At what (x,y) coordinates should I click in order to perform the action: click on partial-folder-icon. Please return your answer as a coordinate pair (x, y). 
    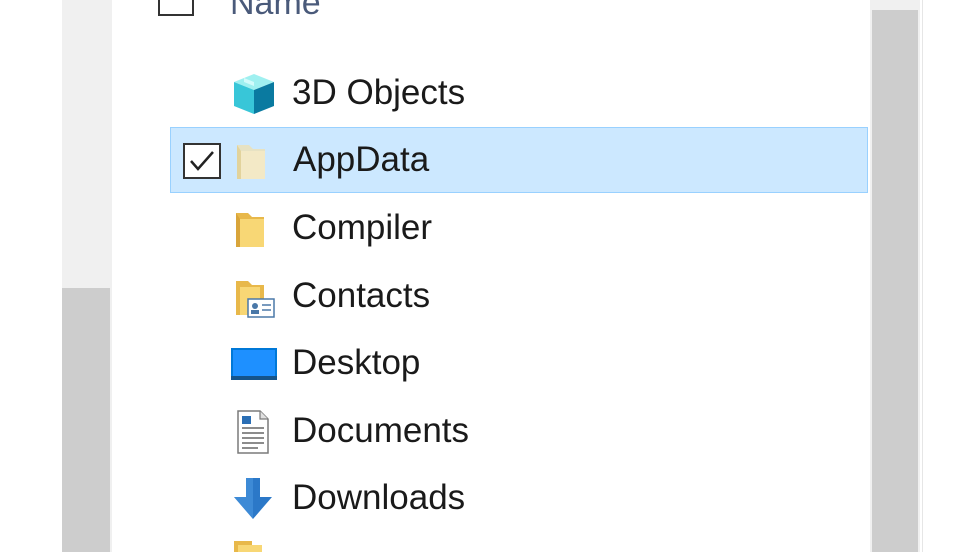
    Looking at the image, I should click on (249, 546).